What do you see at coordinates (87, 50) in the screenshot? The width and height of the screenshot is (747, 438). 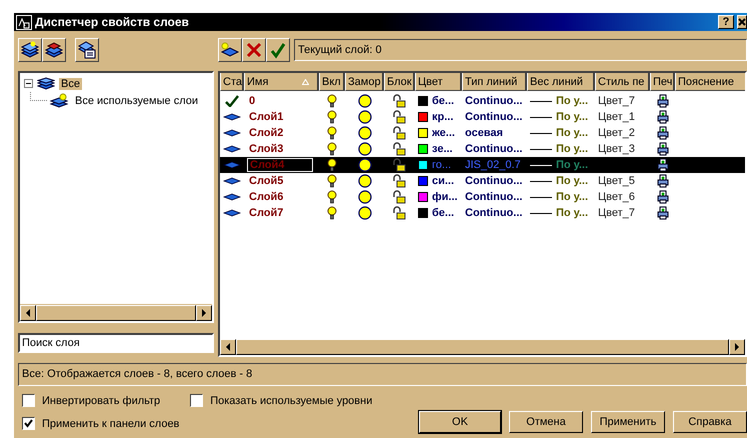 I see `layer-states-button` at bounding box center [87, 50].